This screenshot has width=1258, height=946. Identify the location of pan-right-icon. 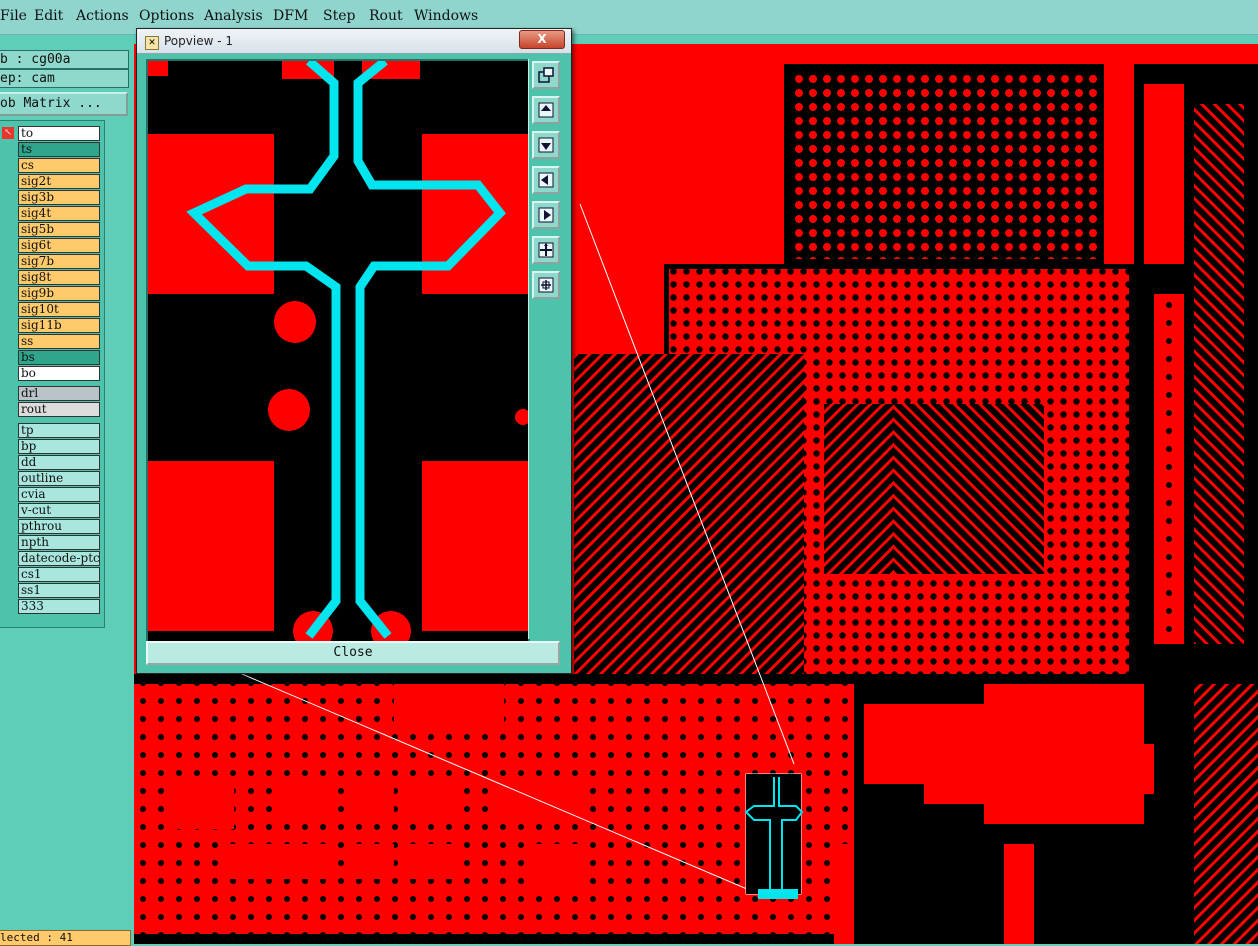
(546, 215).